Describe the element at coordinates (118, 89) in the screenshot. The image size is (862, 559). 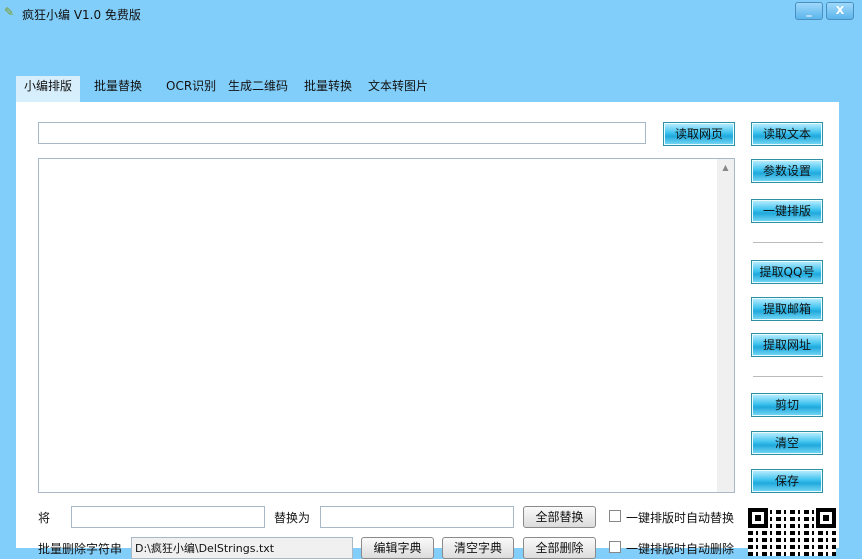
I see `tab-batch-replace: 批量替换` at that location.